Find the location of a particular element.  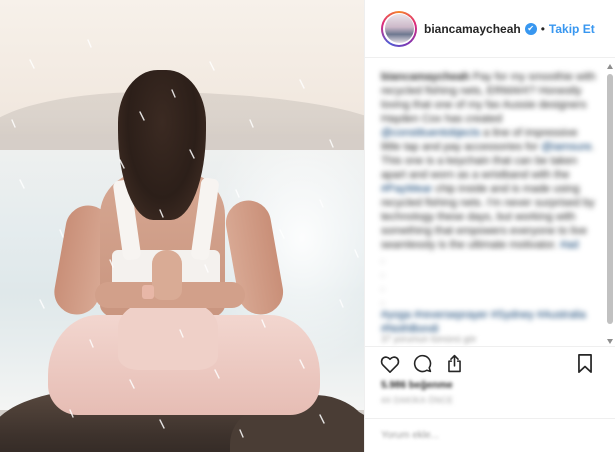

username-link: biancamaycheah is located at coordinates (472, 29).